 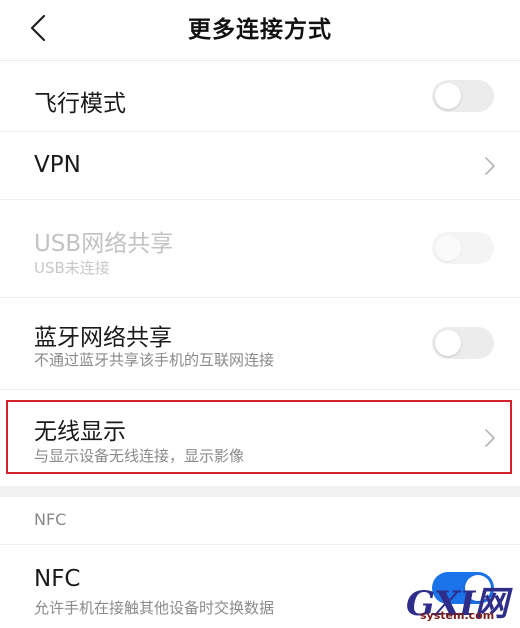 I want to click on row-title: USB网络共享, so click(x=104, y=244).